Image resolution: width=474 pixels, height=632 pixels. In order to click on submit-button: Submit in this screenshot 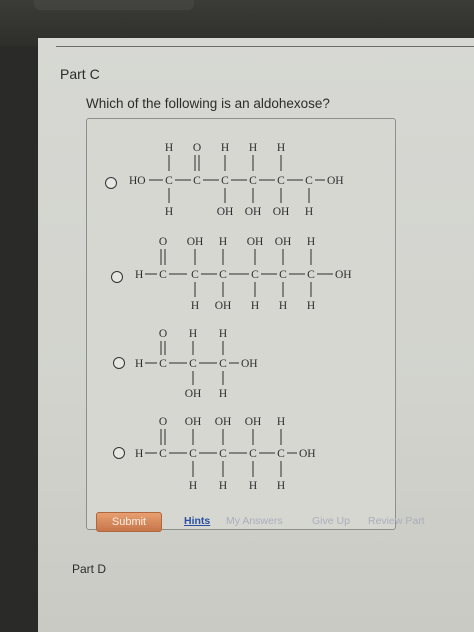, I will do `click(129, 522)`.